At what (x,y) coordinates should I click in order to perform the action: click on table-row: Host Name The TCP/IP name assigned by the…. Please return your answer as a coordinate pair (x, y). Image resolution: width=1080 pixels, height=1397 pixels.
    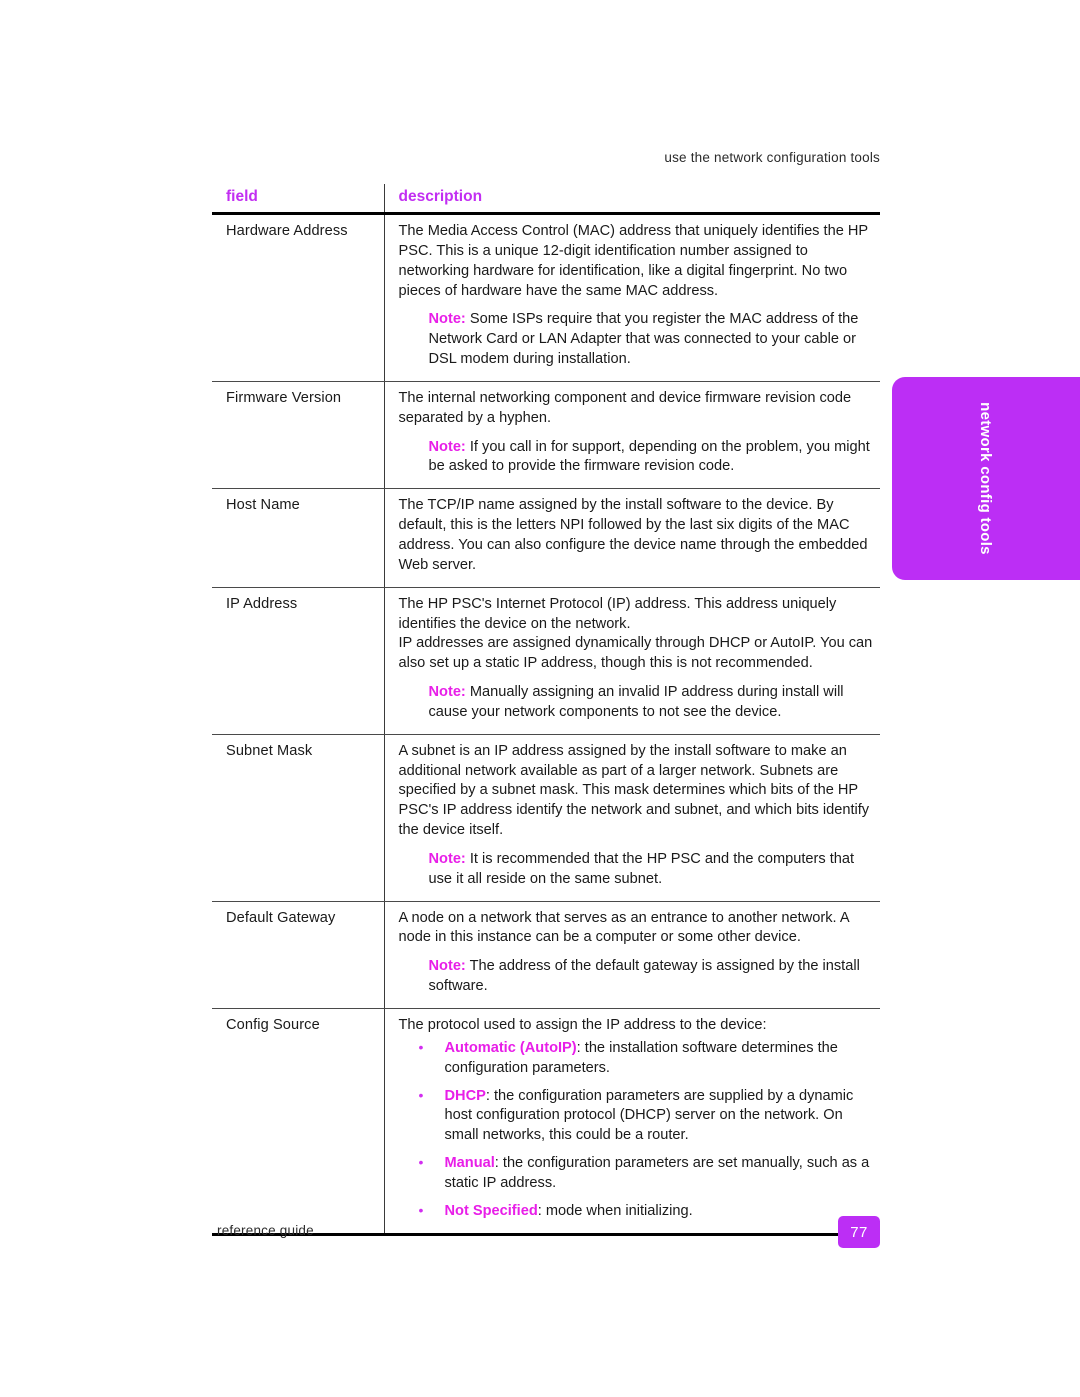
    Looking at the image, I should click on (546, 538).